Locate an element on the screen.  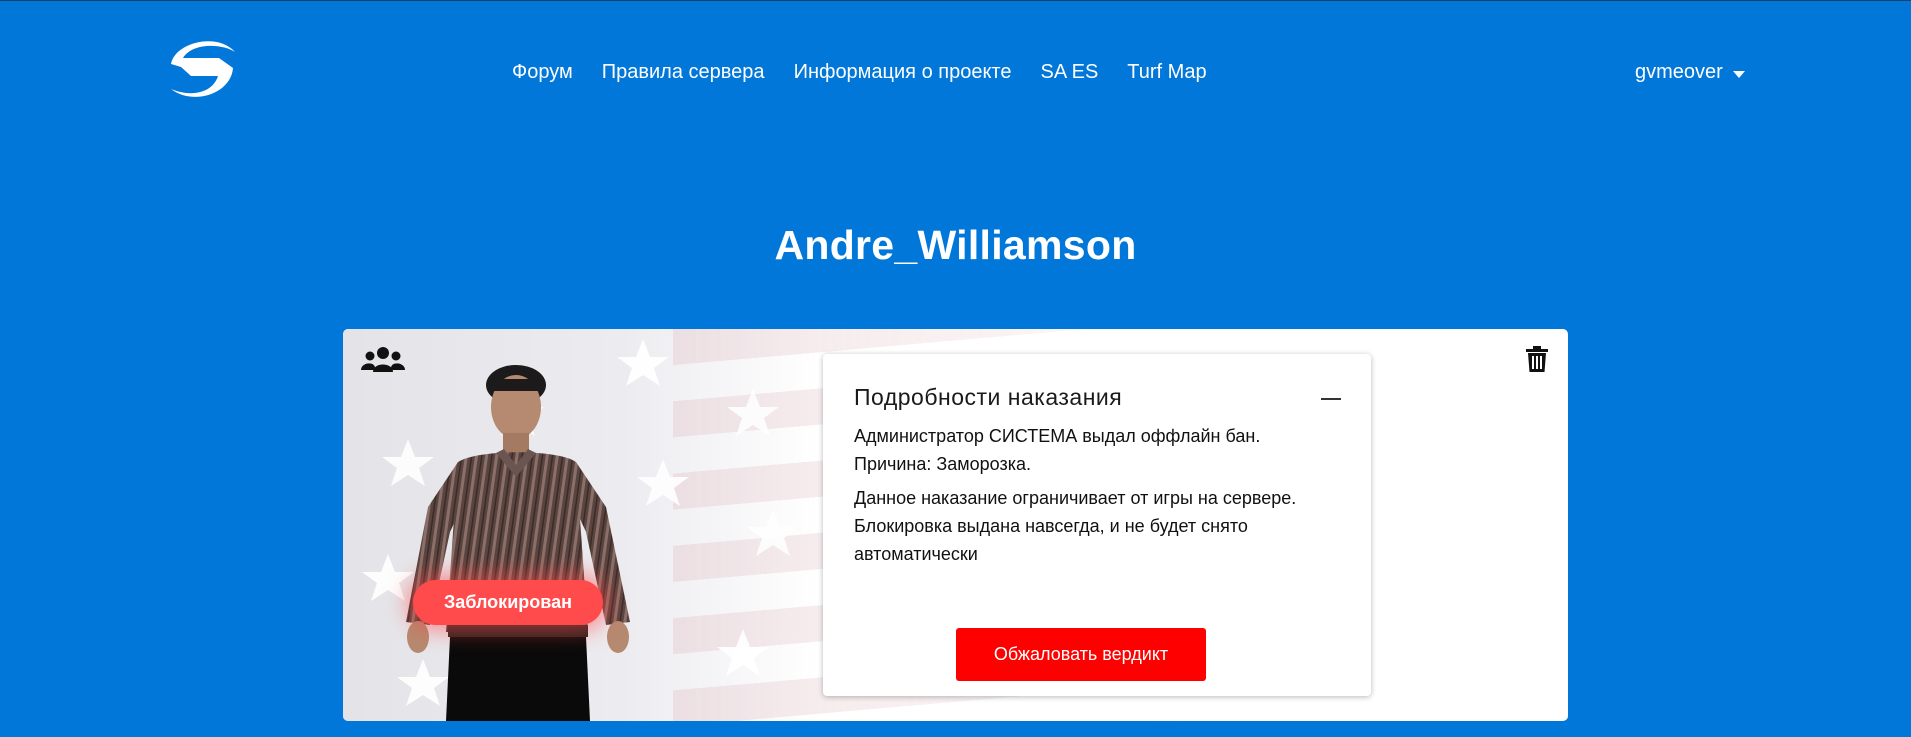
g-logo-icon is located at coordinates (201, 69).